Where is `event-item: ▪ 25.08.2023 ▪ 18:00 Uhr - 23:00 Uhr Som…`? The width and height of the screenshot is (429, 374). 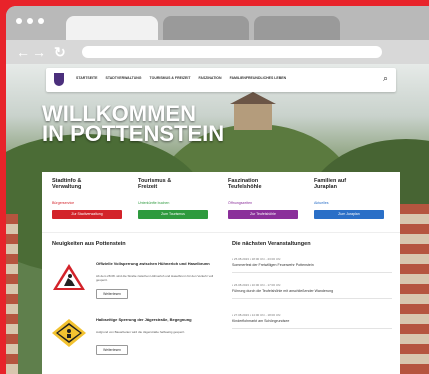
event-item: ▪ 25.08.2023 ▪ 18:00 Uhr - 23:00 Uhr Som… is located at coordinates (312, 265).